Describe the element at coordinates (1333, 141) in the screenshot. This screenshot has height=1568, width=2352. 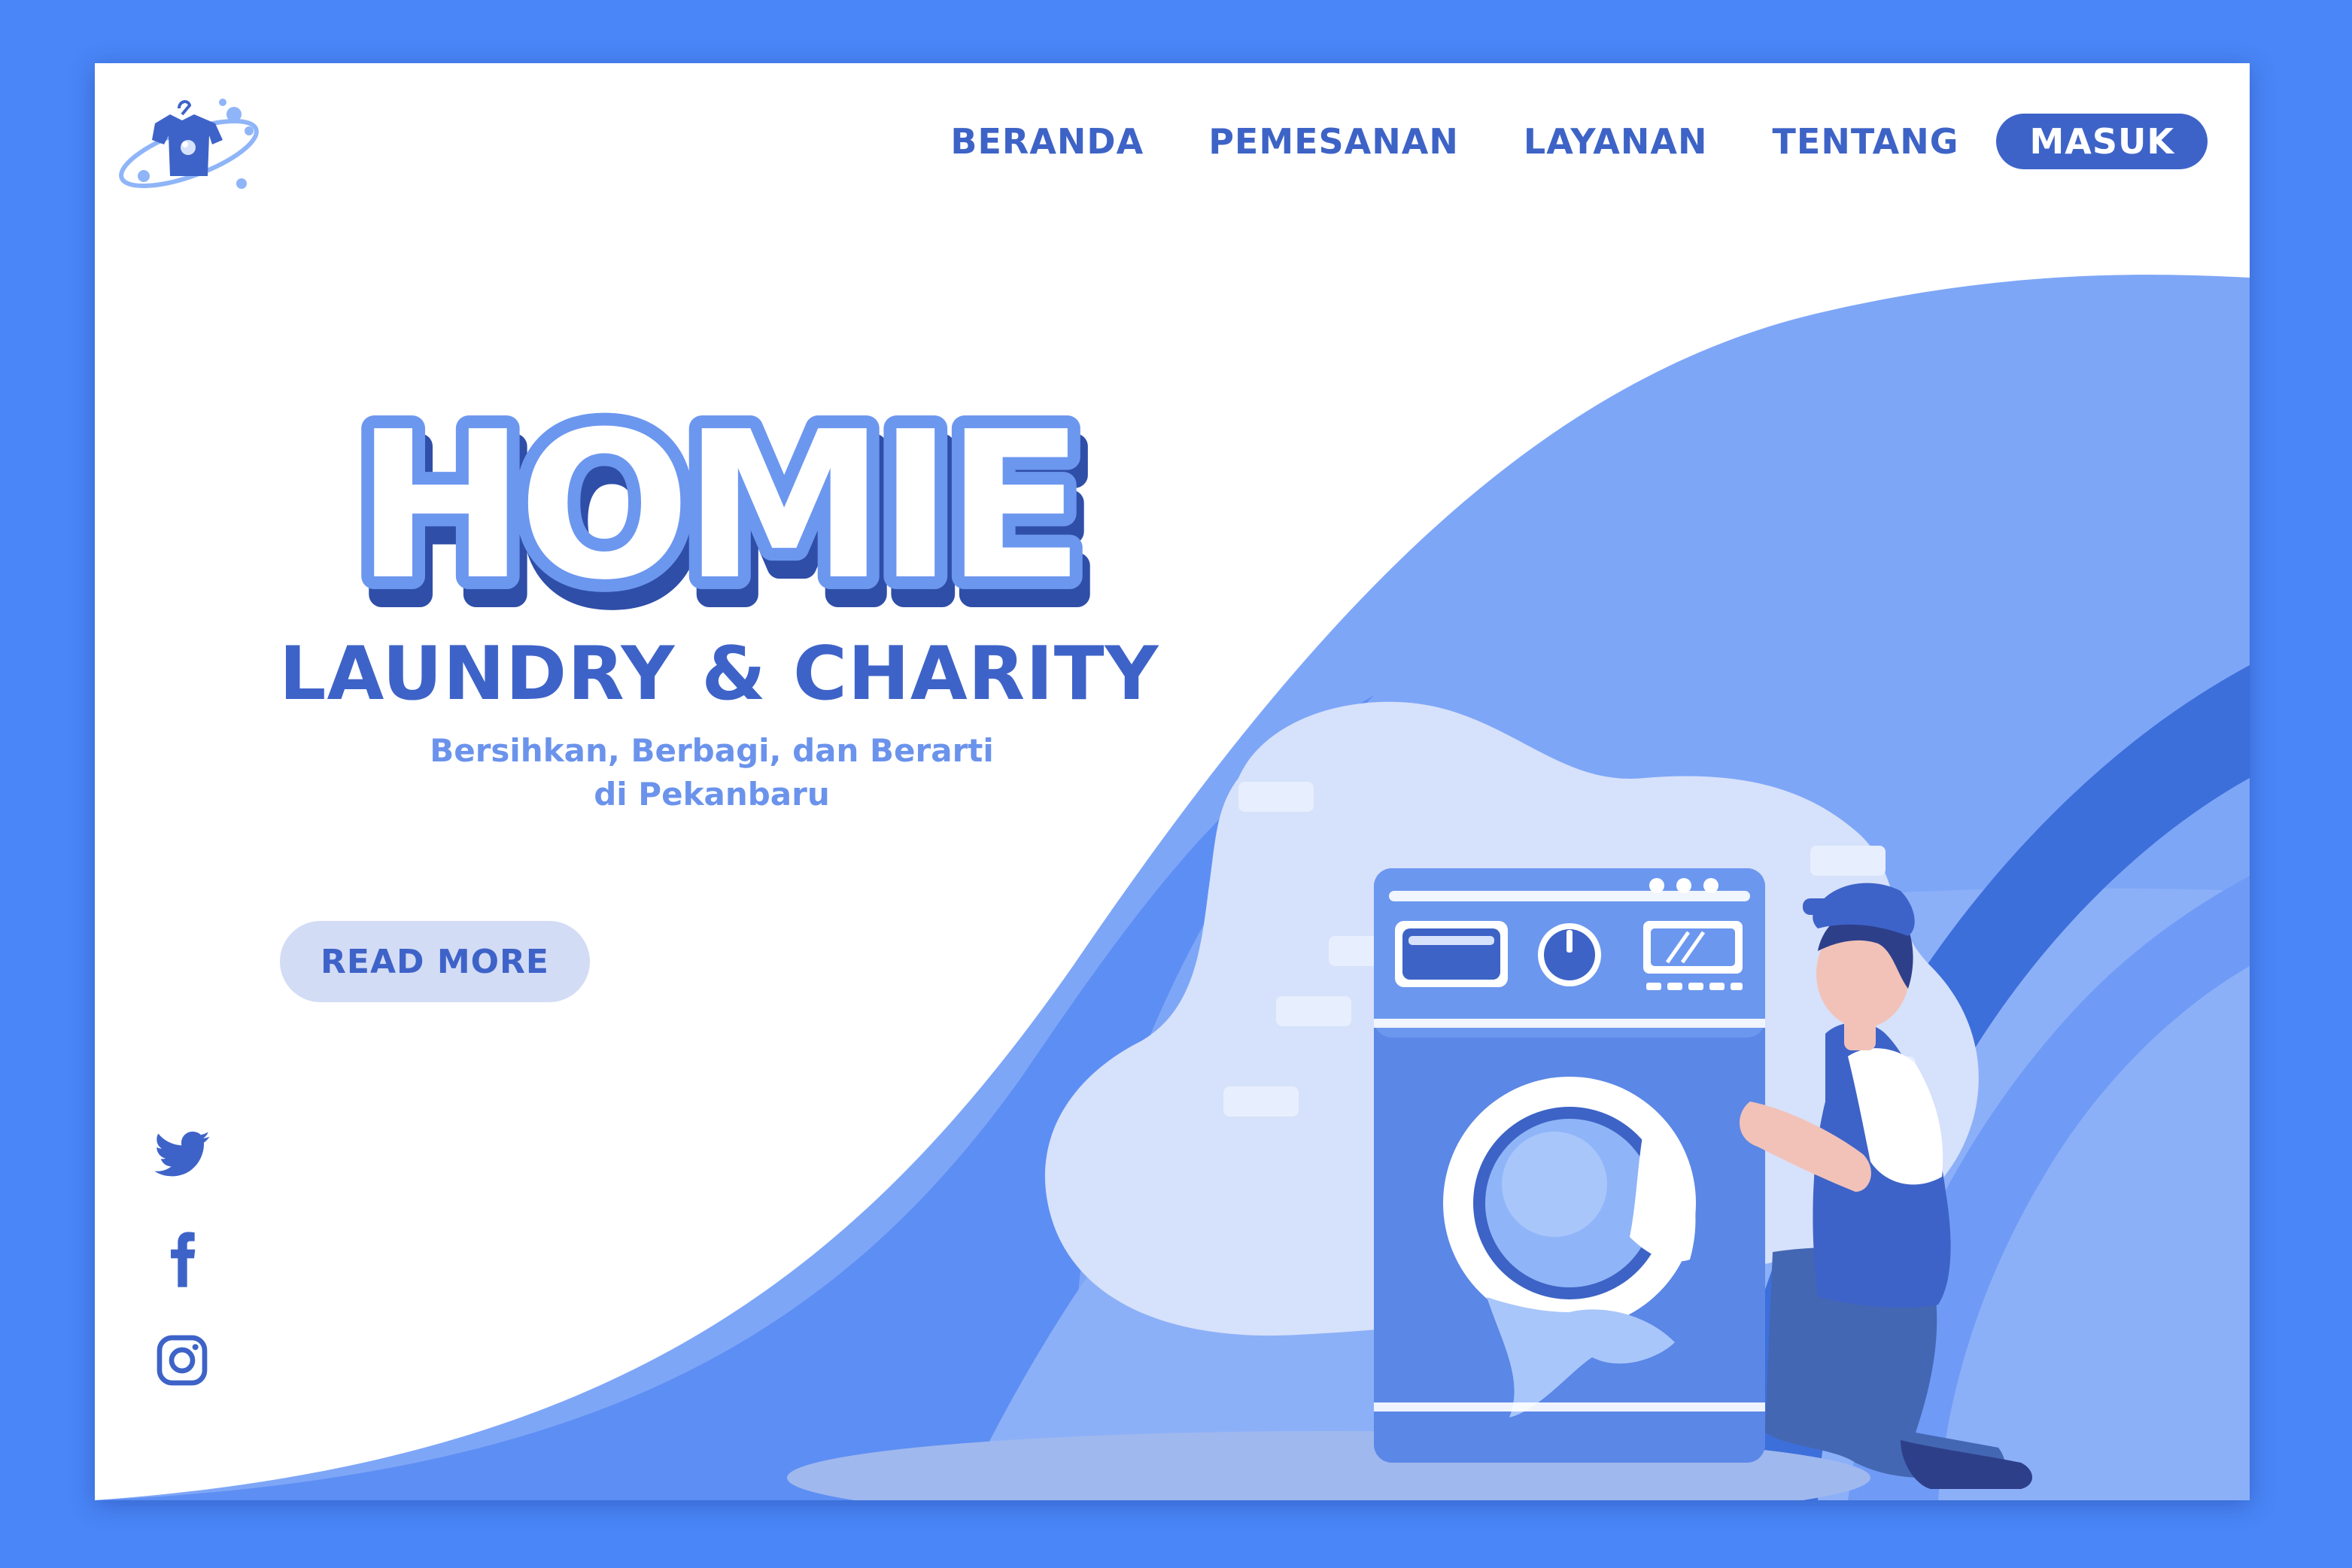
I see `nav-item-pemesanan: PEMESANAN` at that location.